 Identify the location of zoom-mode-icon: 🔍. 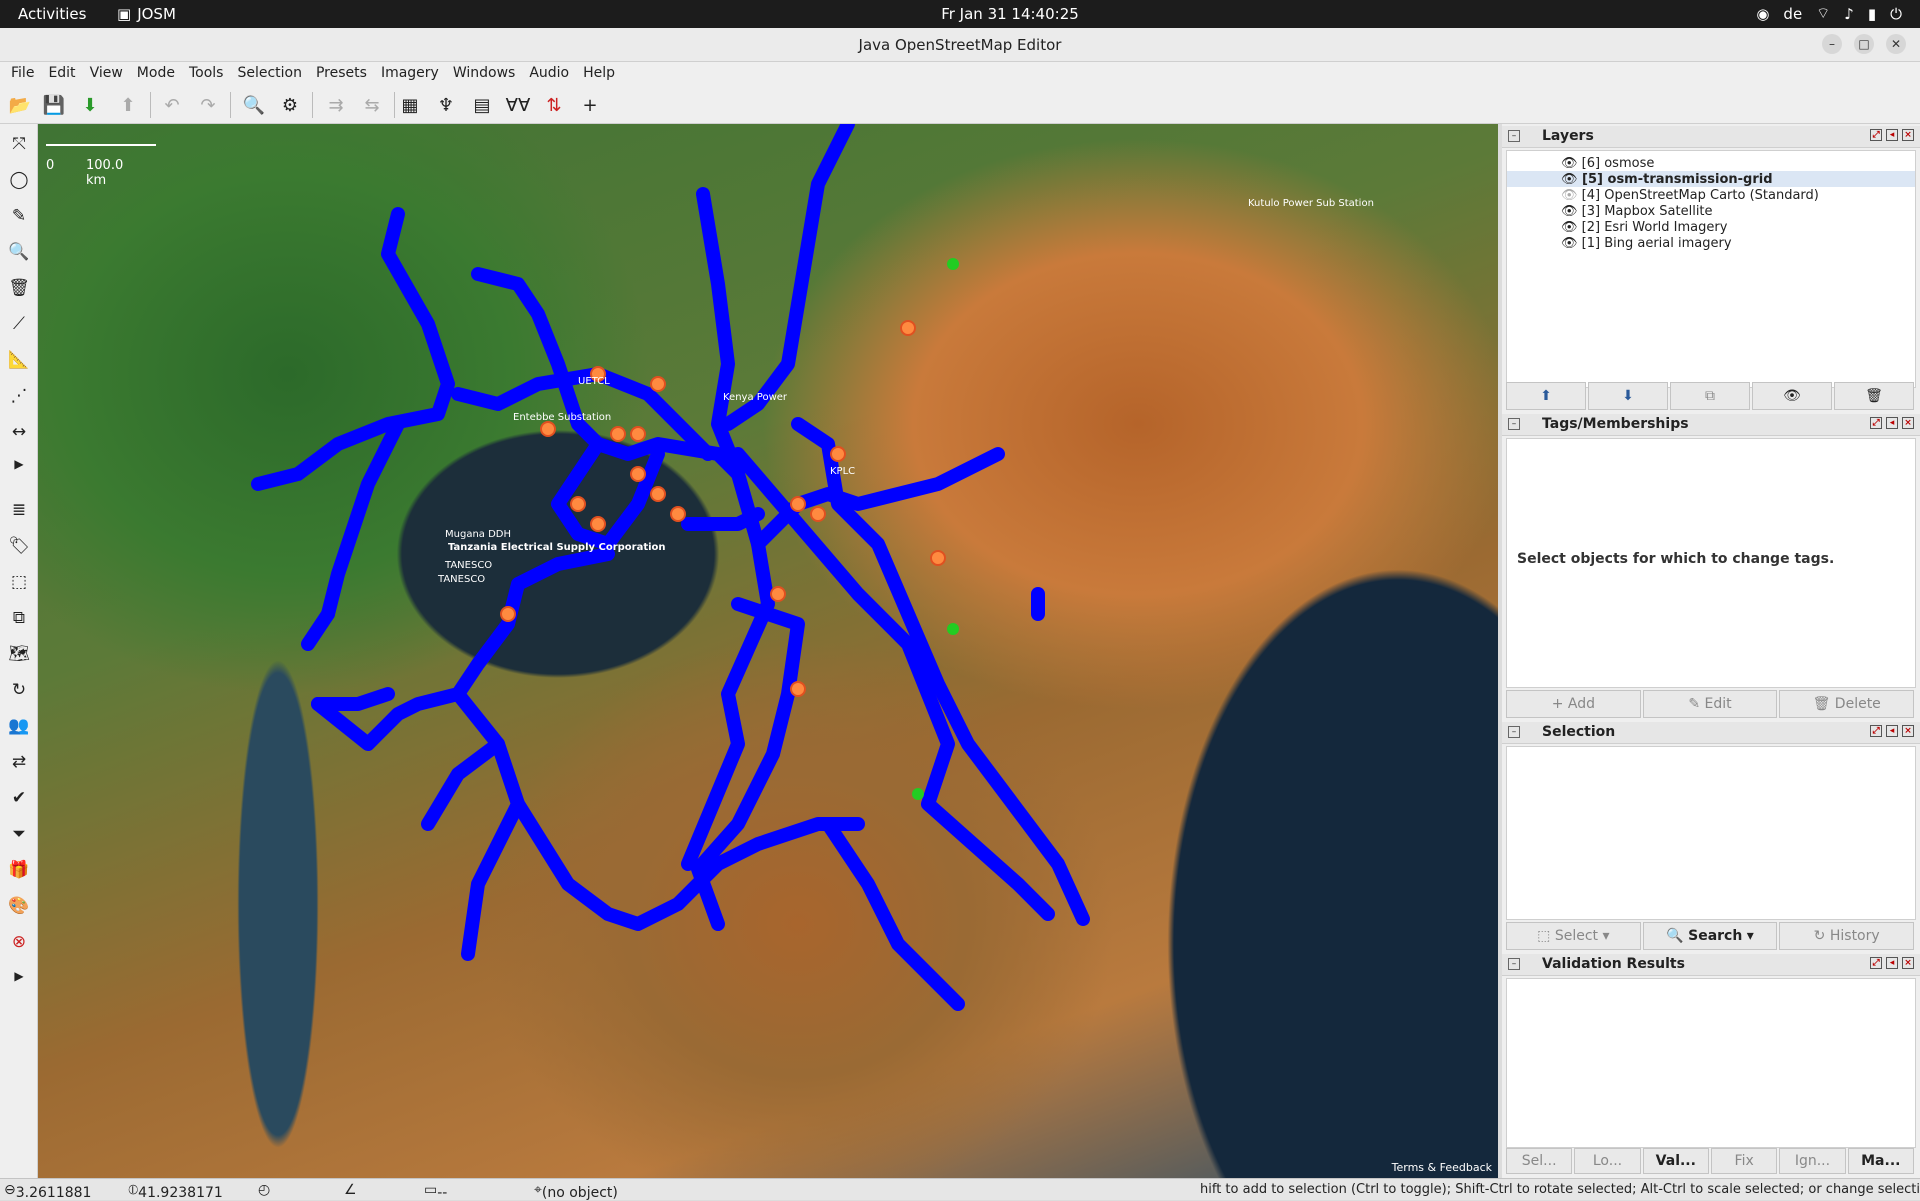
(19, 252).